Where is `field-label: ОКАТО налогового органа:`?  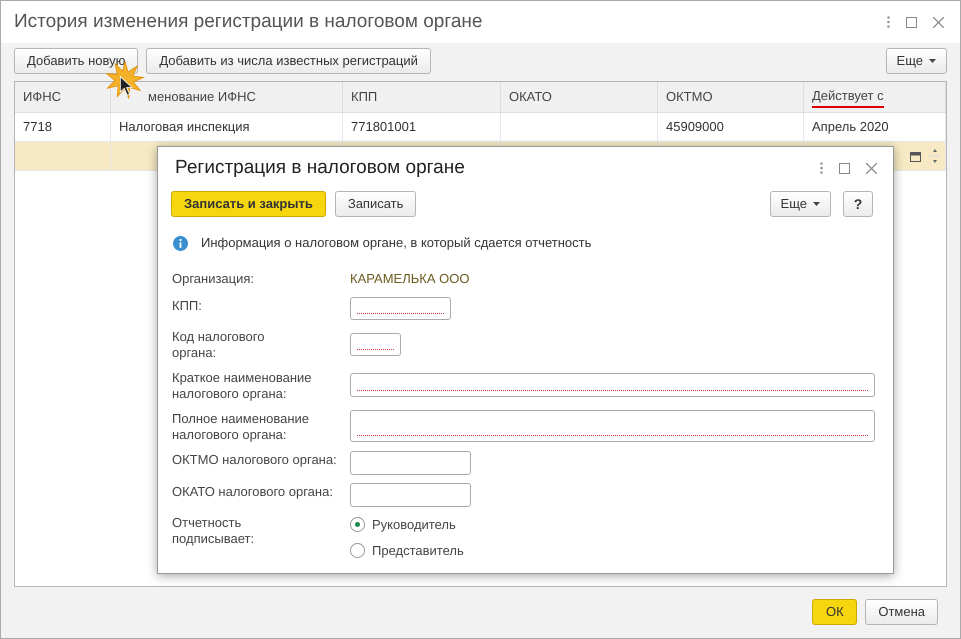
field-label: ОКАТО налогового органа: is located at coordinates (253, 491).